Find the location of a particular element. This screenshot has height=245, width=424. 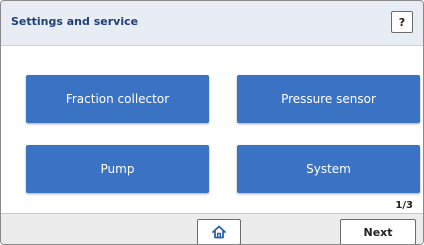

home-icon is located at coordinates (219, 232).